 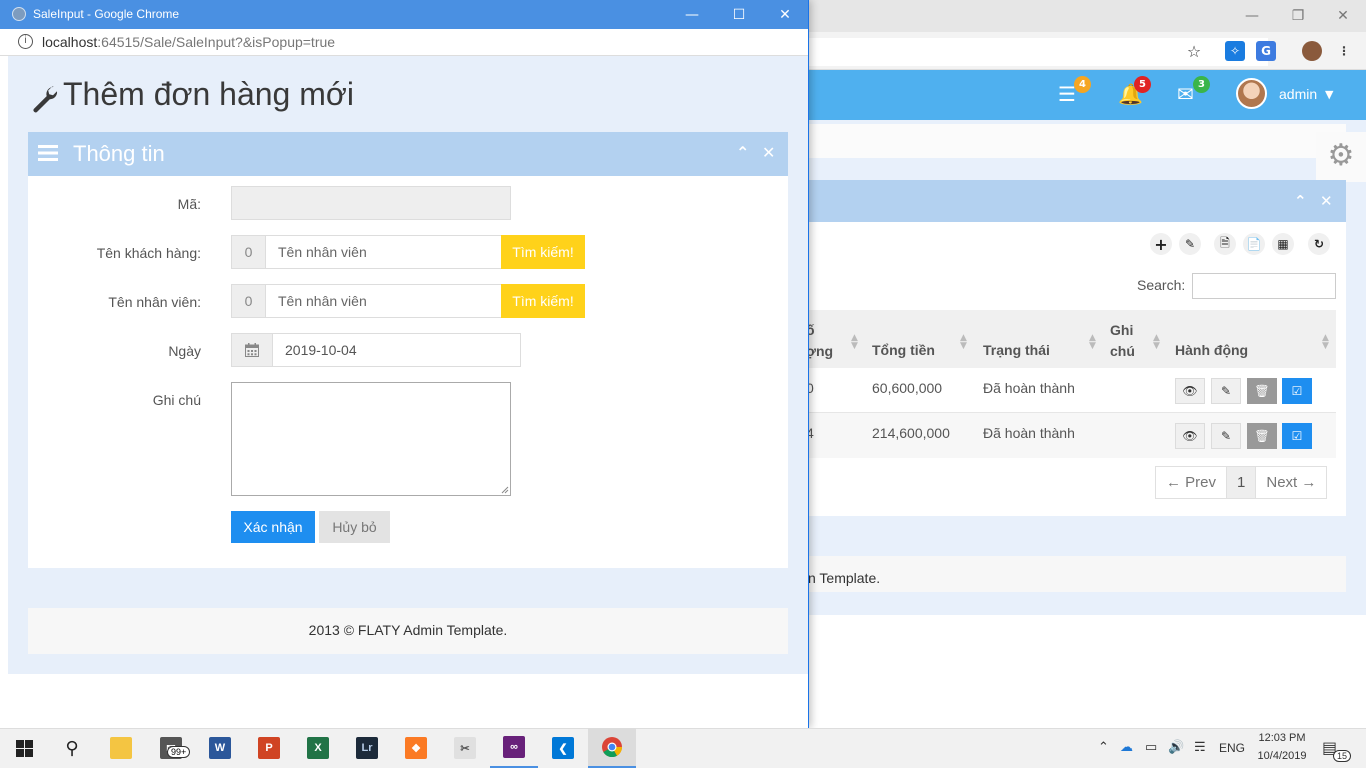 I want to click on volume-icon: 🔊, so click(x=1176, y=747).